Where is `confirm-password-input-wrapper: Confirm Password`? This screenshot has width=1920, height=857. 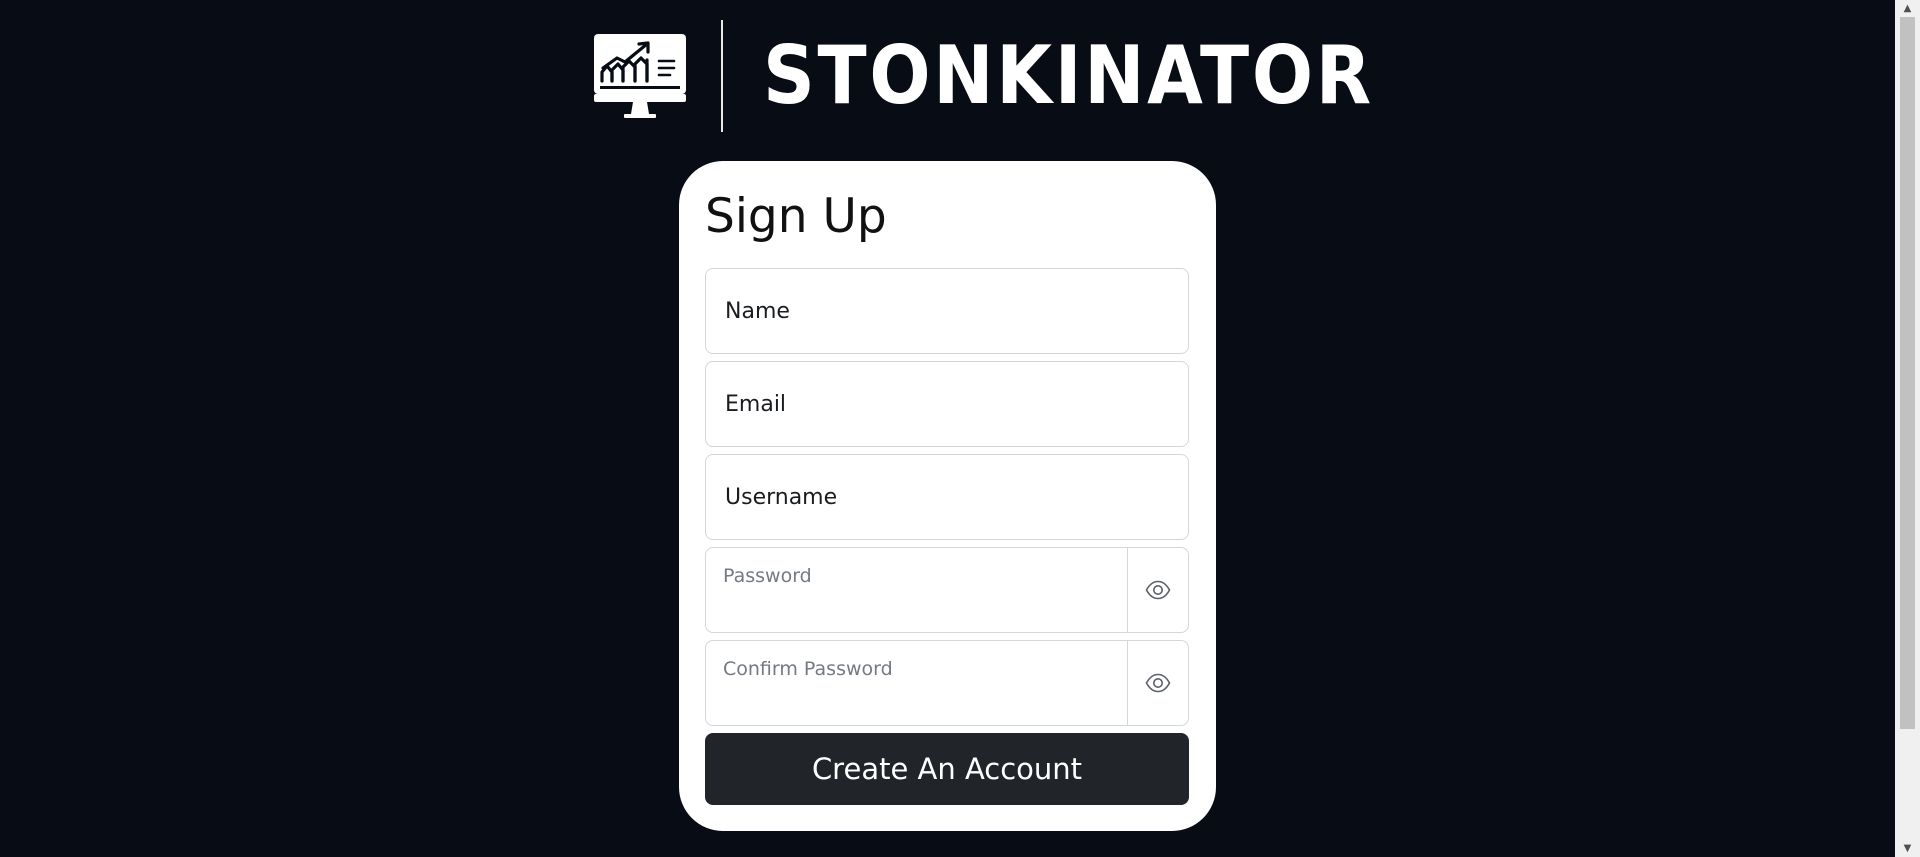 confirm-password-input-wrapper: Confirm Password is located at coordinates (917, 683).